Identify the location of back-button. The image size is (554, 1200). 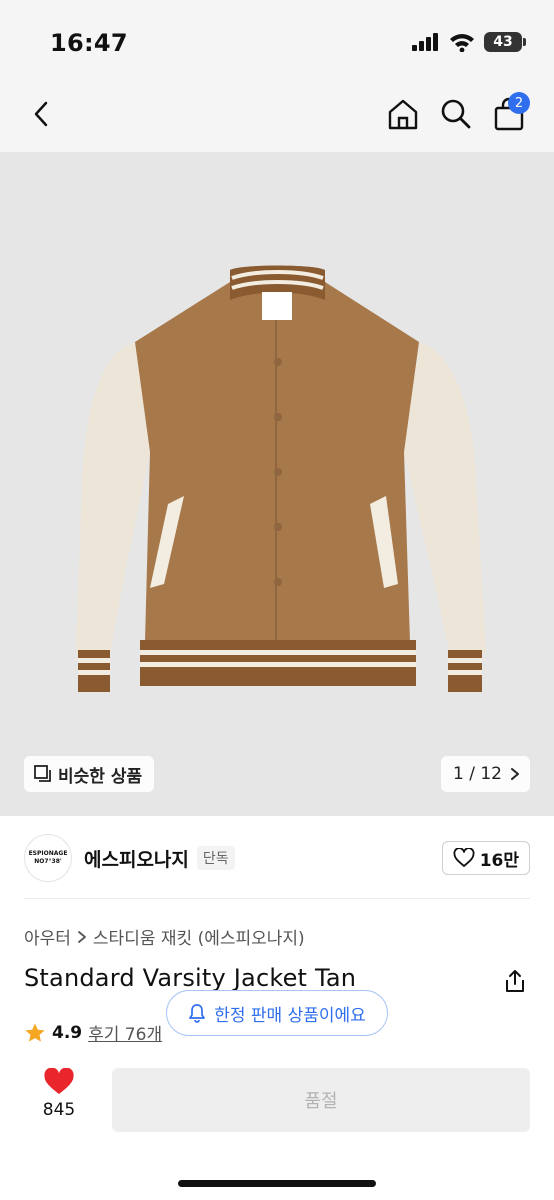
(42, 114).